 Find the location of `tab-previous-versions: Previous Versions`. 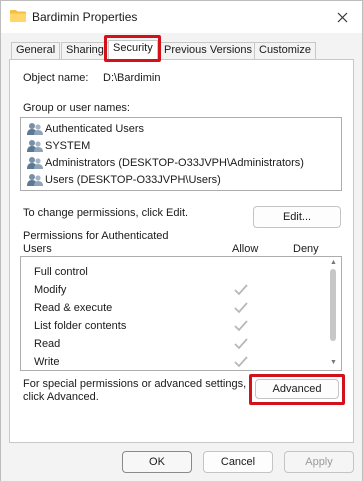

tab-previous-versions: Previous Versions is located at coordinates (208, 50).